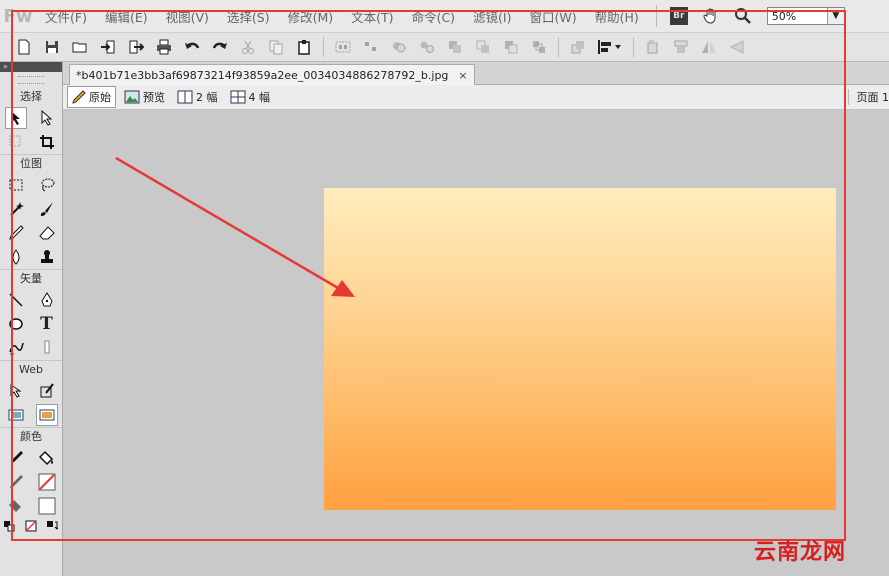 This screenshot has width=889, height=576. I want to click on flip-vertical-button, so click(737, 47).